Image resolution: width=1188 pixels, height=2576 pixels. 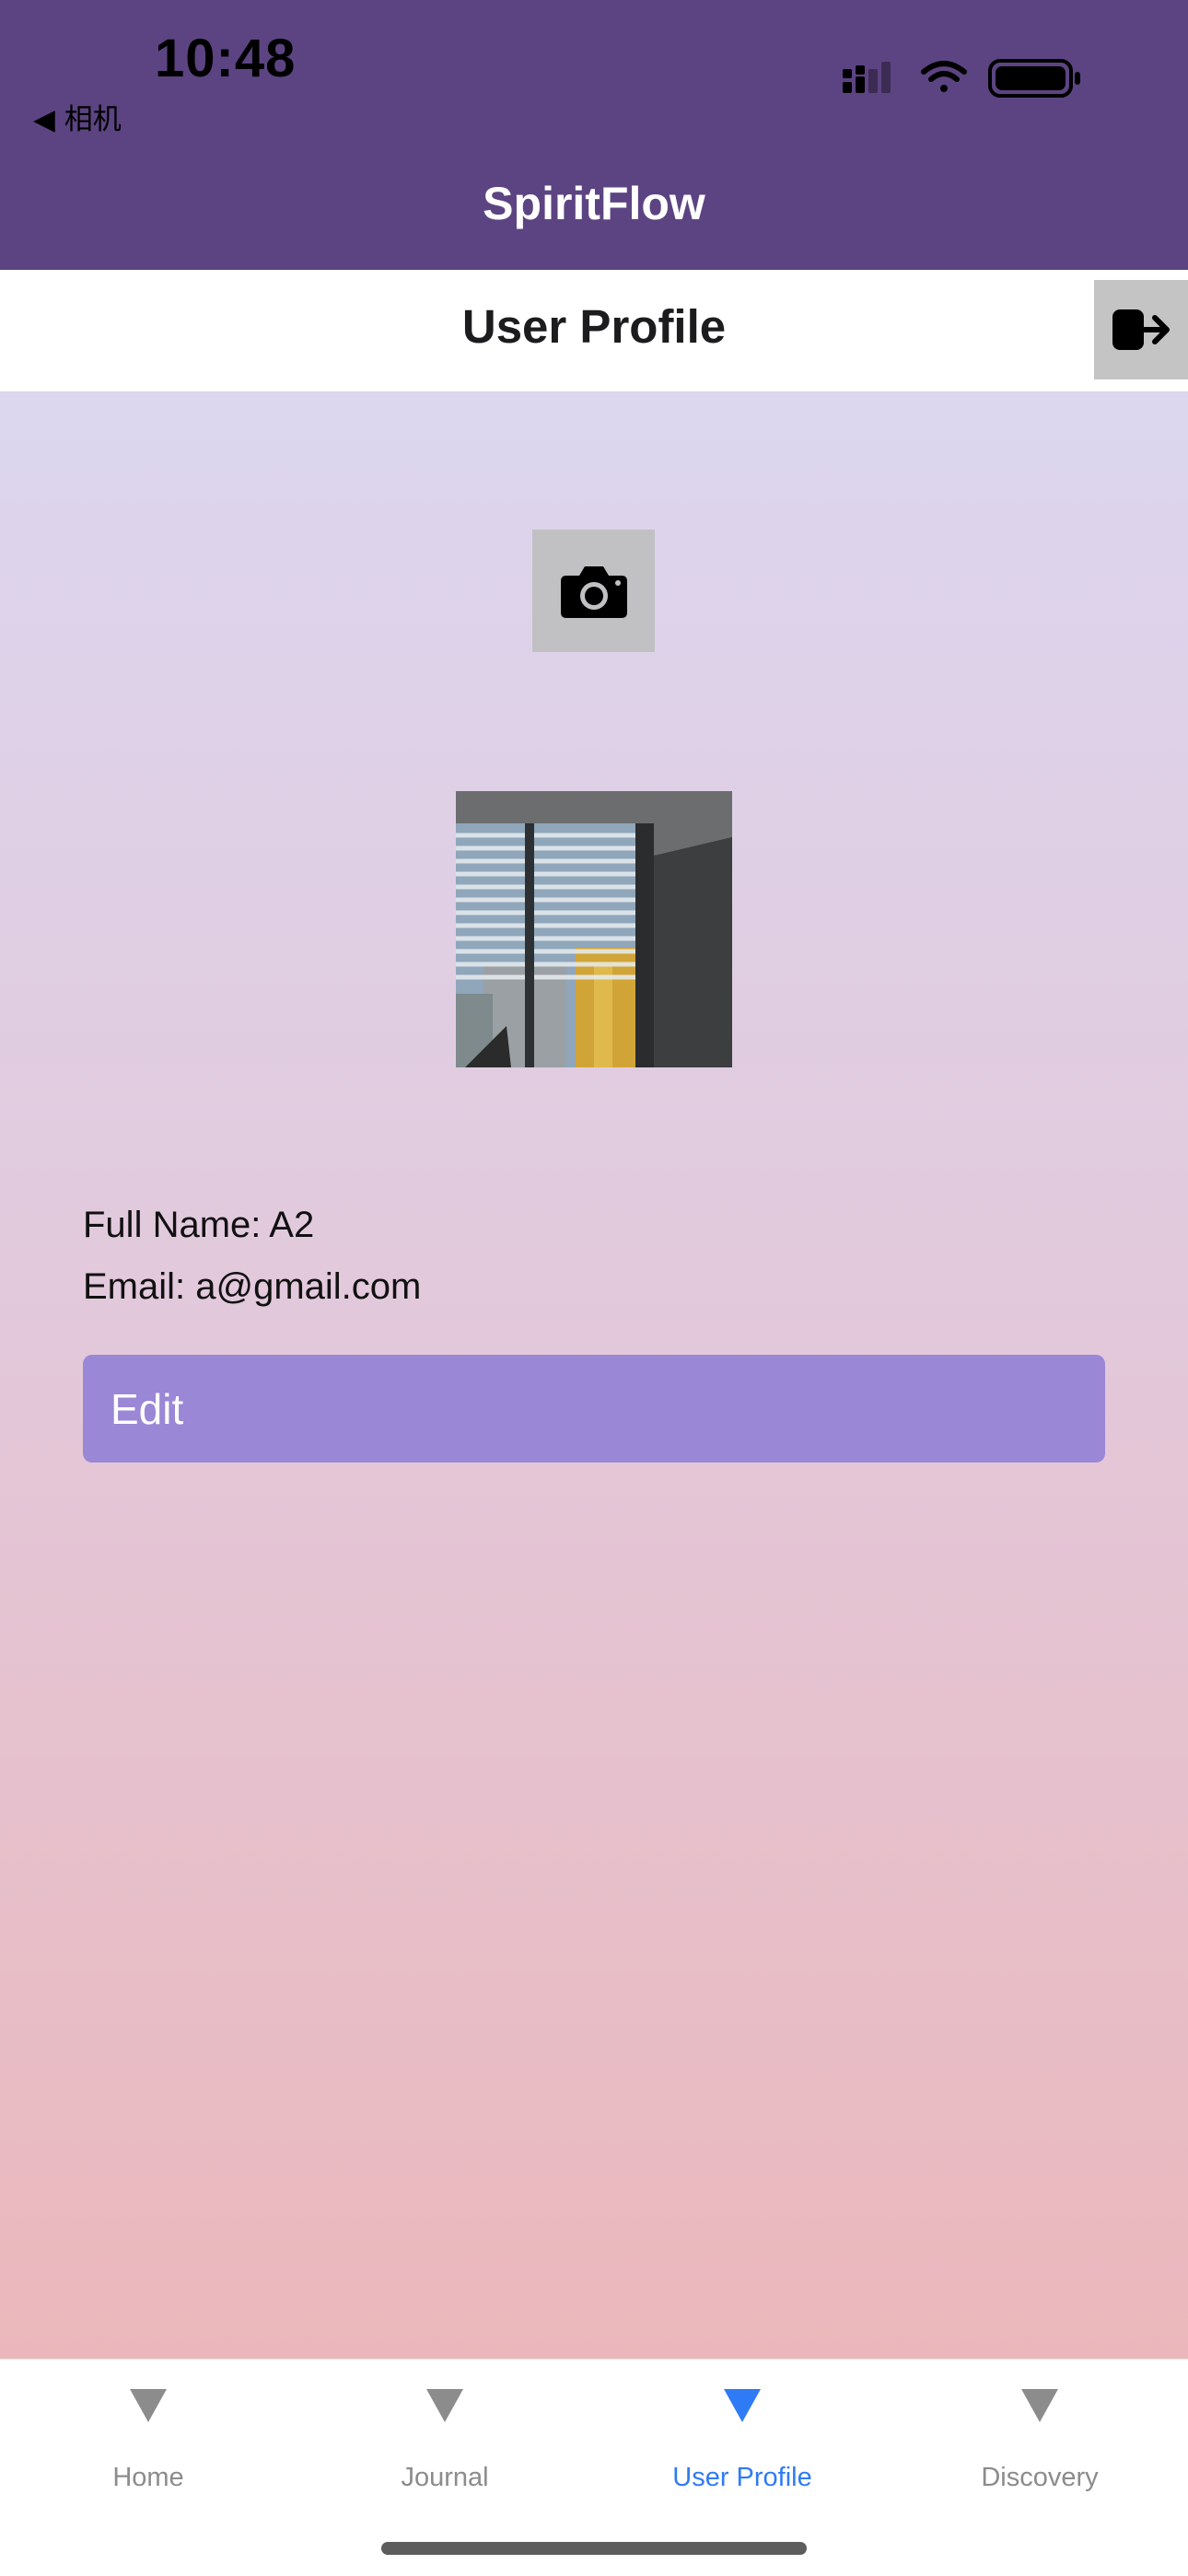 I want to click on camera-icon, so click(x=593, y=591).